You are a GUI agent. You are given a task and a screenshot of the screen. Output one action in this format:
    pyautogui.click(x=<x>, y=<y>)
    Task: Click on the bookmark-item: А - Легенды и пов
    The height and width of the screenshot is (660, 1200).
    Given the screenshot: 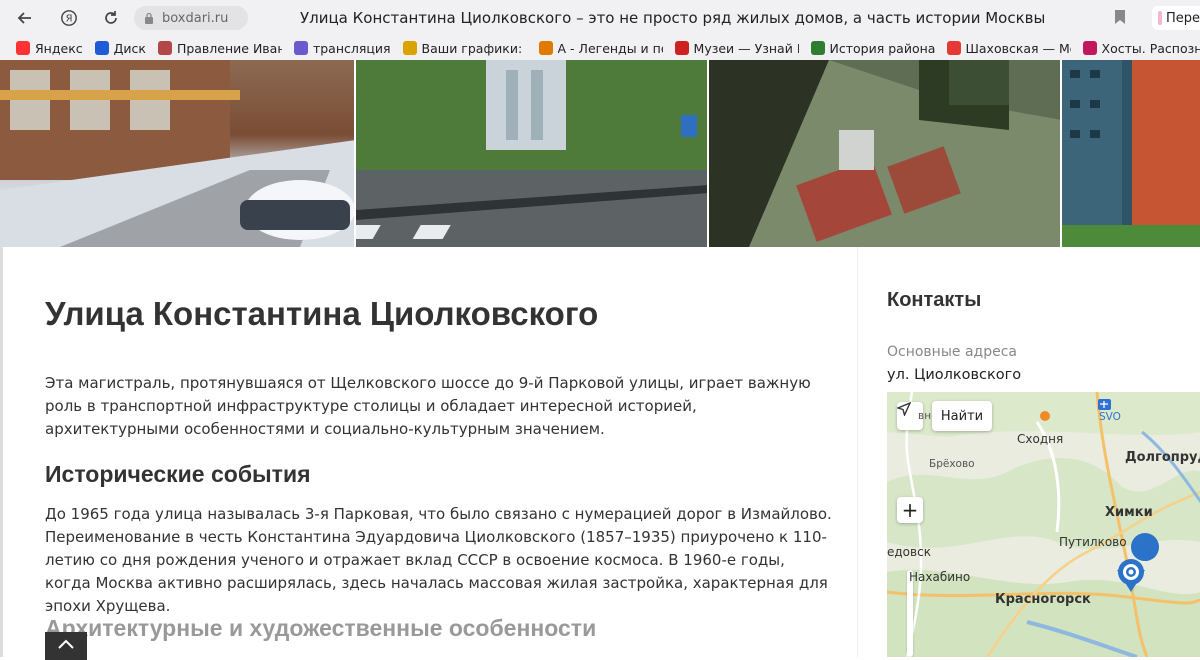 What is the action you would take?
    pyautogui.click(x=600, y=48)
    